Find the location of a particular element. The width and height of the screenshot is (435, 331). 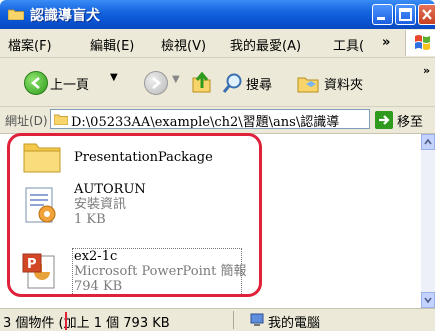

close-button is located at coordinates (426, 14).